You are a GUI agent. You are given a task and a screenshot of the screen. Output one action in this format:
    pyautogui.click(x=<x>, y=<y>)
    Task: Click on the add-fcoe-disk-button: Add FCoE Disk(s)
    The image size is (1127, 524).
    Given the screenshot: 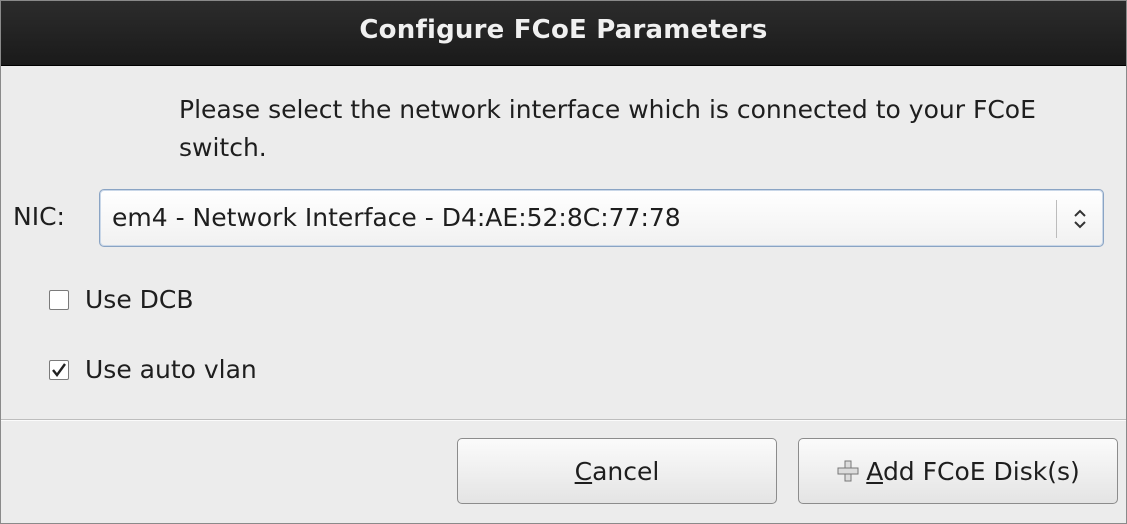 What is the action you would take?
    pyautogui.click(x=958, y=471)
    